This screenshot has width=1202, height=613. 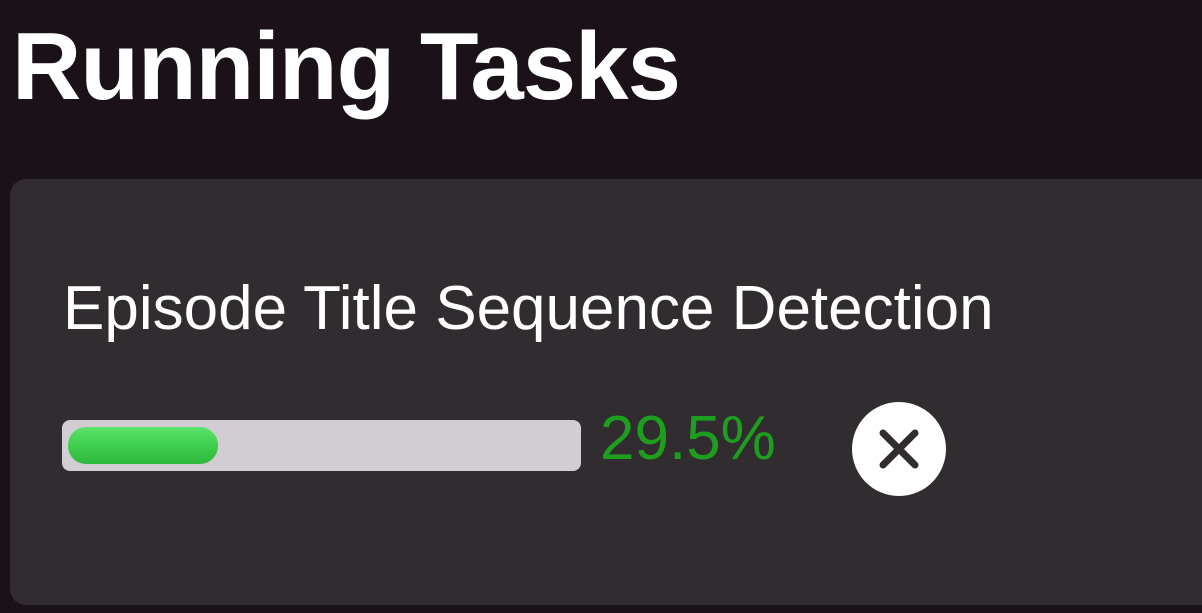 I want to click on page-title: Running Tasks, so click(x=346, y=66).